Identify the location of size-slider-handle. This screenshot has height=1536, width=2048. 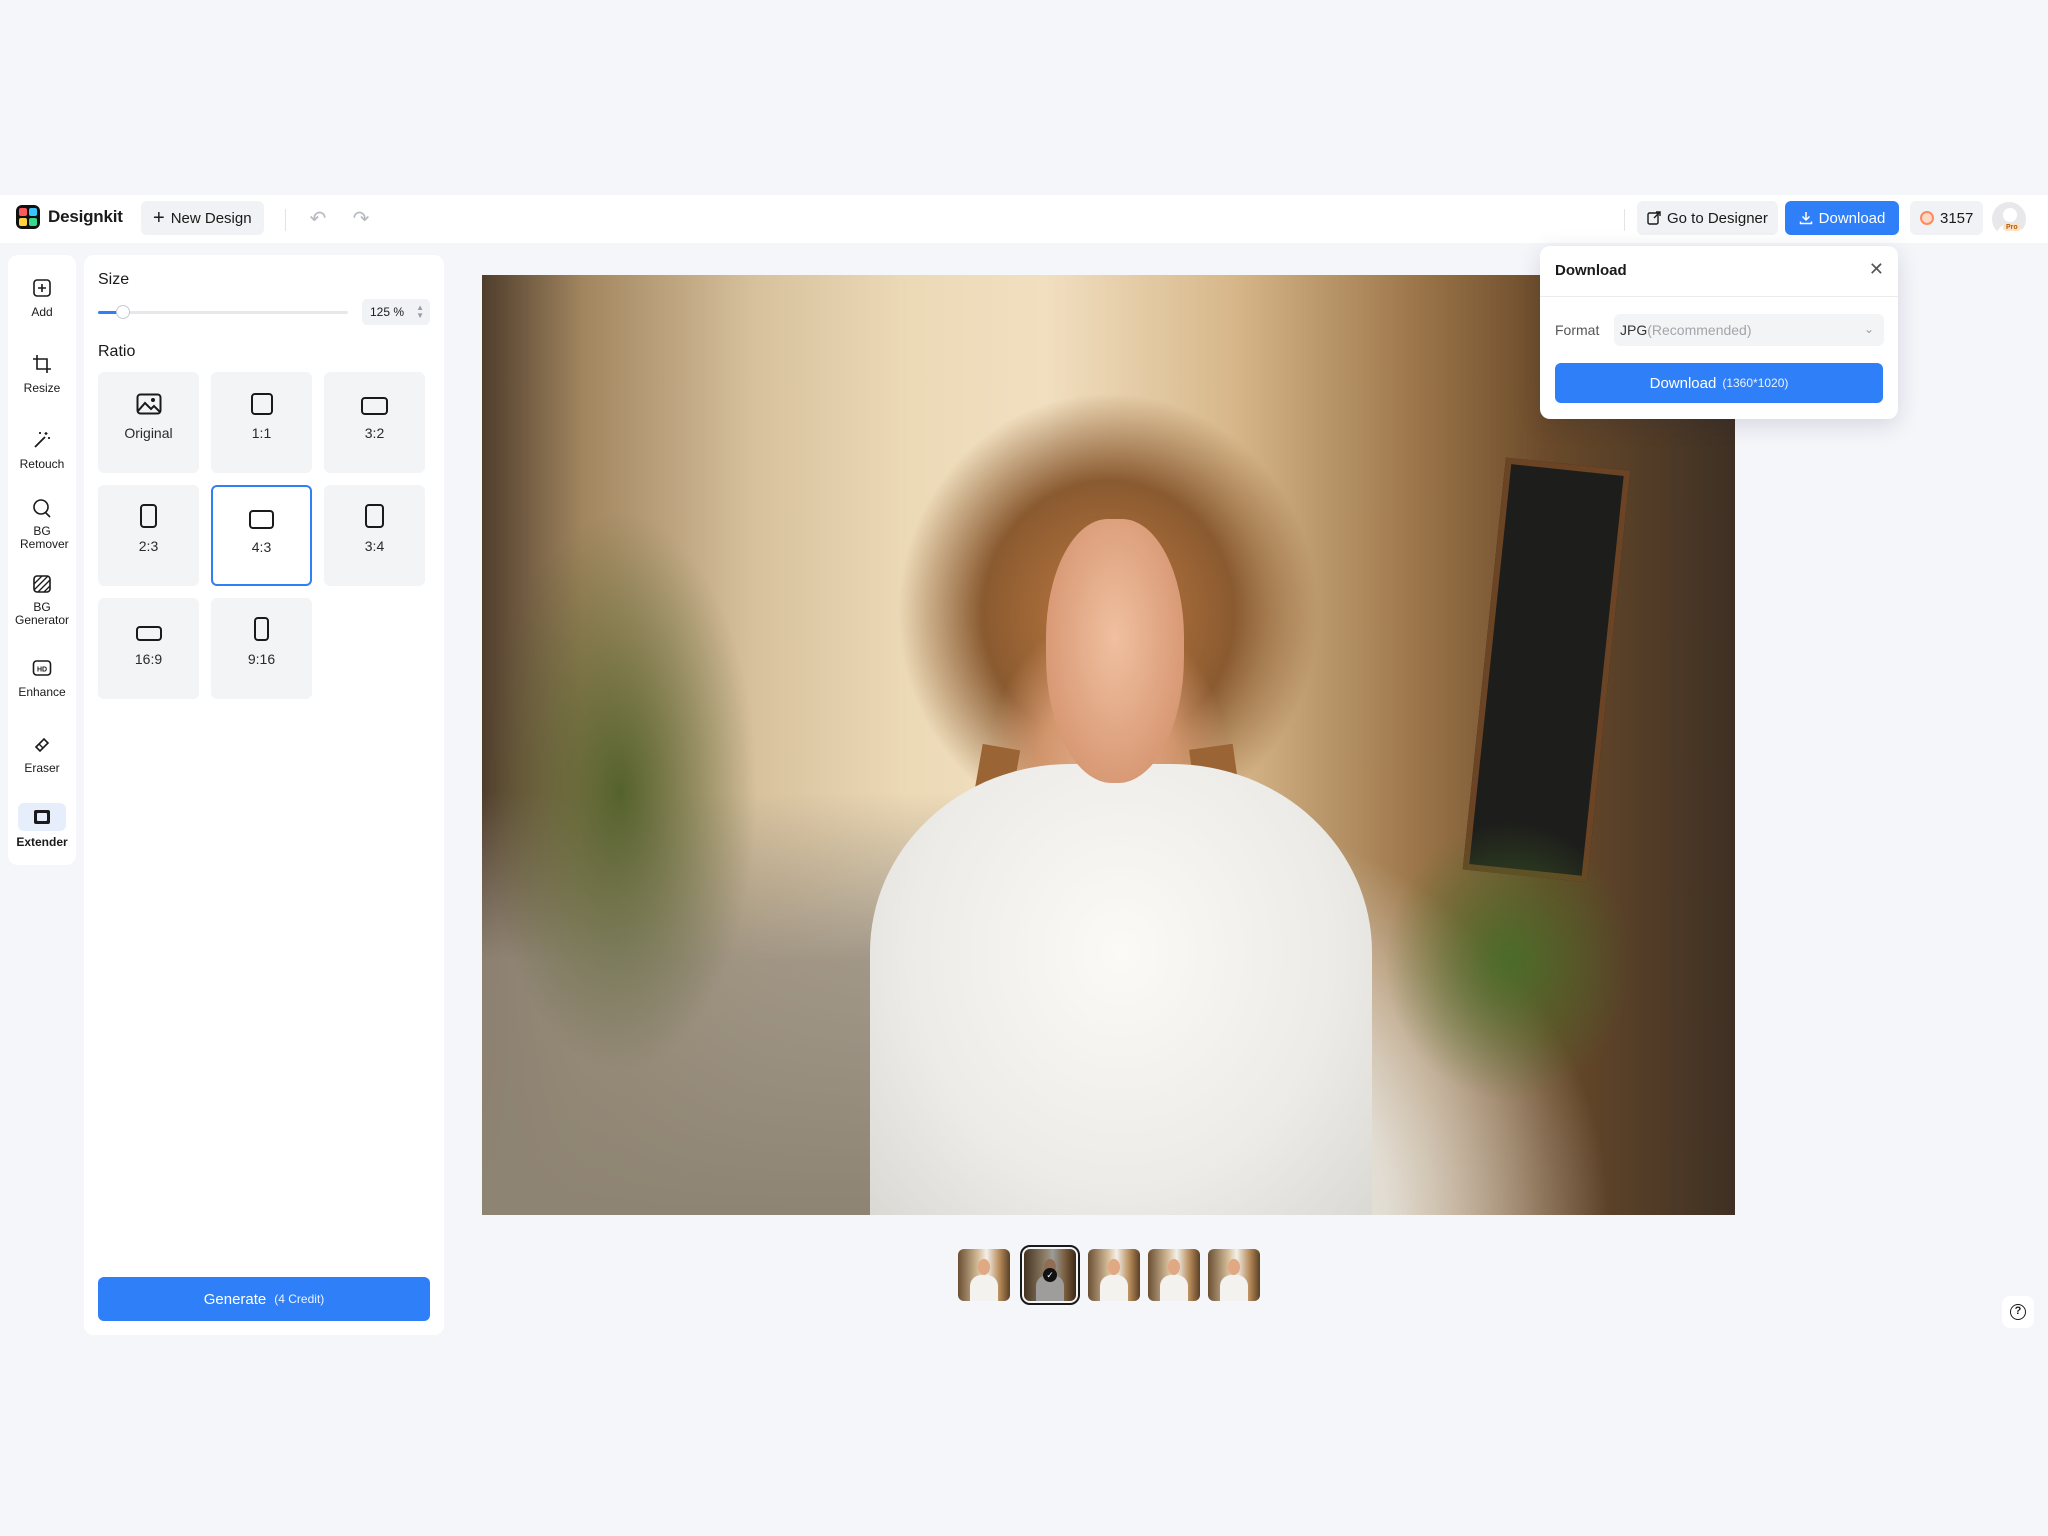
(123, 312).